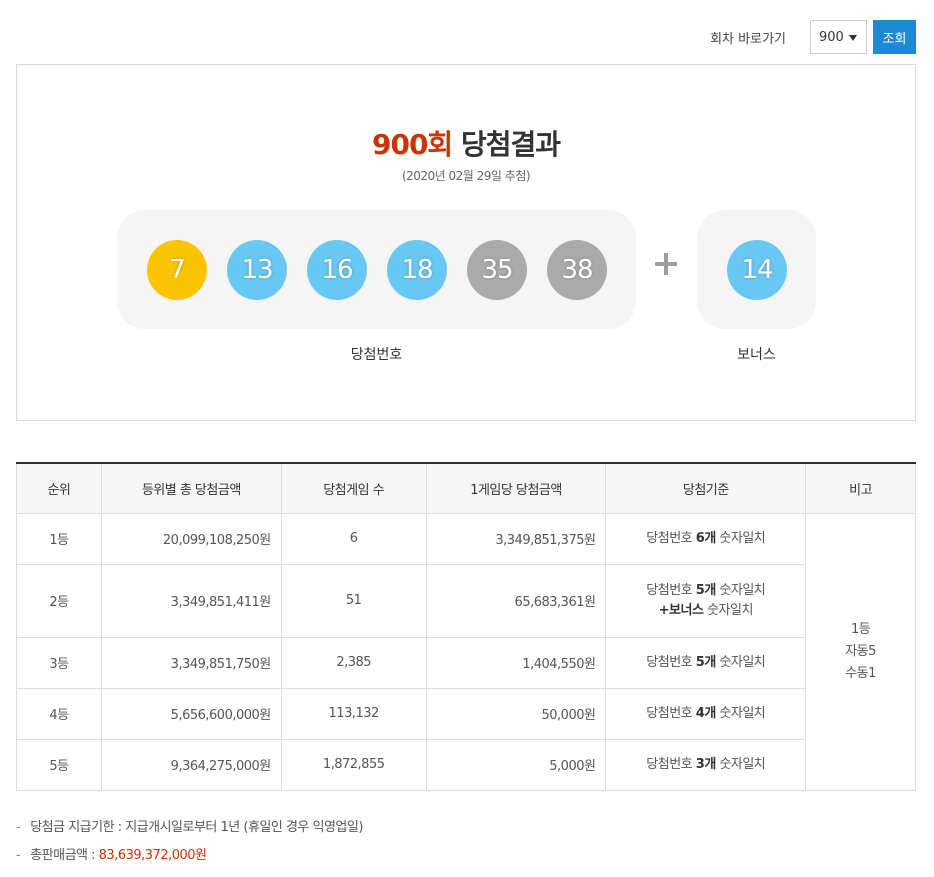 The height and width of the screenshot is (877, 934). What do you see at coordinates (516, 600) in the screenshot?
I see `per-game-prize-cell: 65,683,361원` at bounding box center [516, 600].